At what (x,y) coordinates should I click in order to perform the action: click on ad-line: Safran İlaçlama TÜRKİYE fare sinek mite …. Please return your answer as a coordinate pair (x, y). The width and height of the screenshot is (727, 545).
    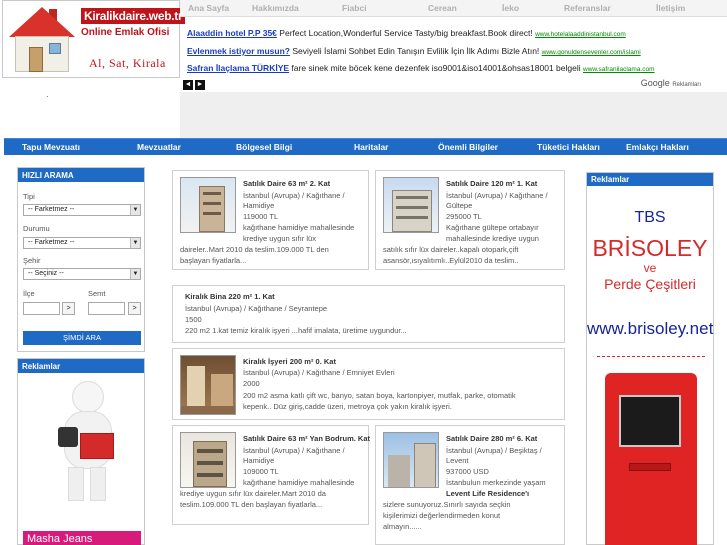
    Looking at the image, I should click on (421, 68).